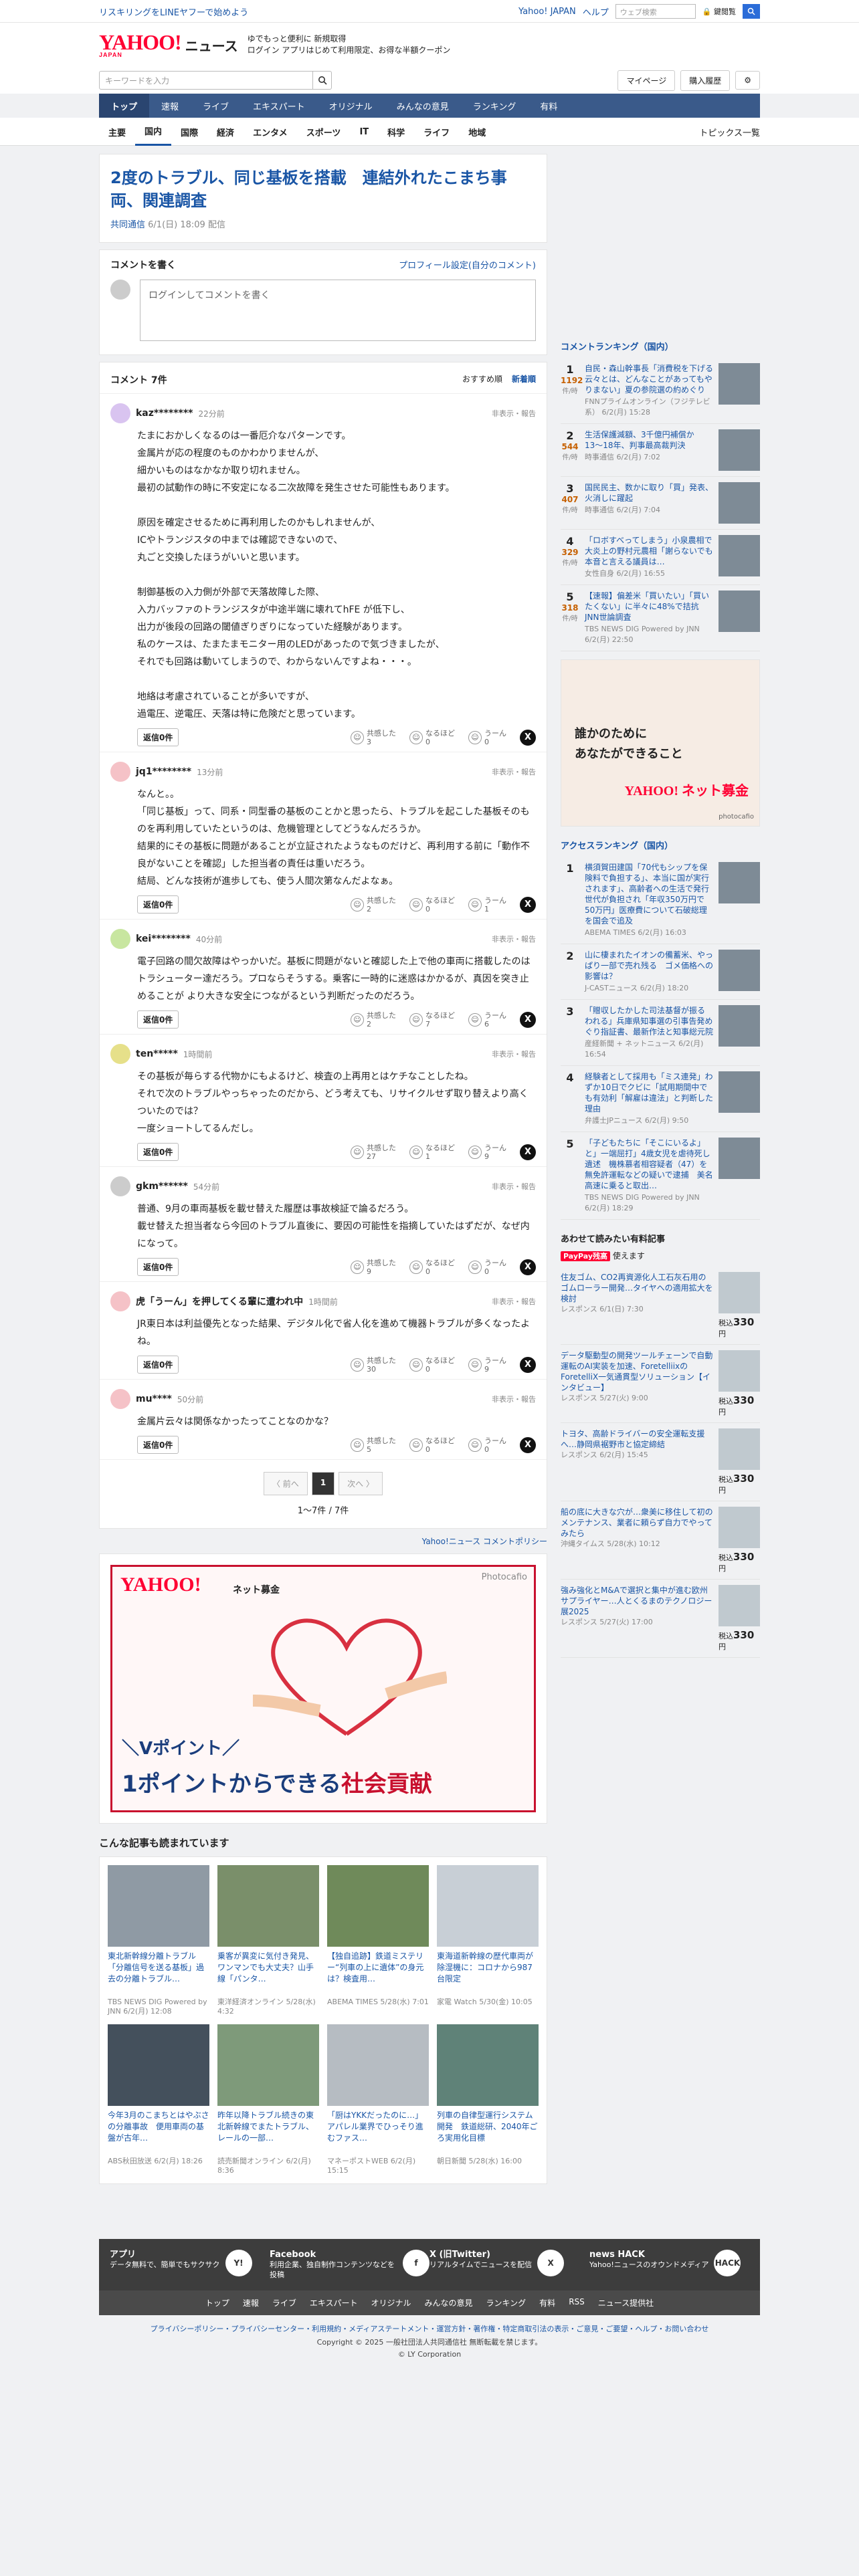 Image resolution: width=859 pixels, height=2576 pixels. What do you see at coordinates (351, 106) in the screenshot?
I see `nav-original: オリジナル` at bounding box center [351, 106].